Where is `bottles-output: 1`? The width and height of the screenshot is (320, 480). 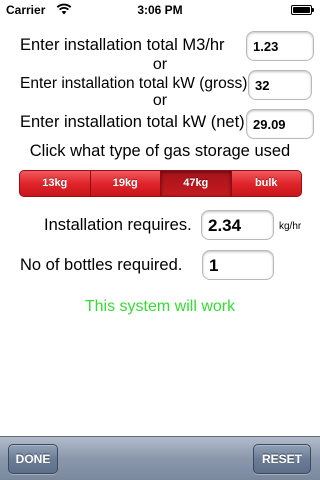
bottles-output: 1 is located at coordinates (238, 265).